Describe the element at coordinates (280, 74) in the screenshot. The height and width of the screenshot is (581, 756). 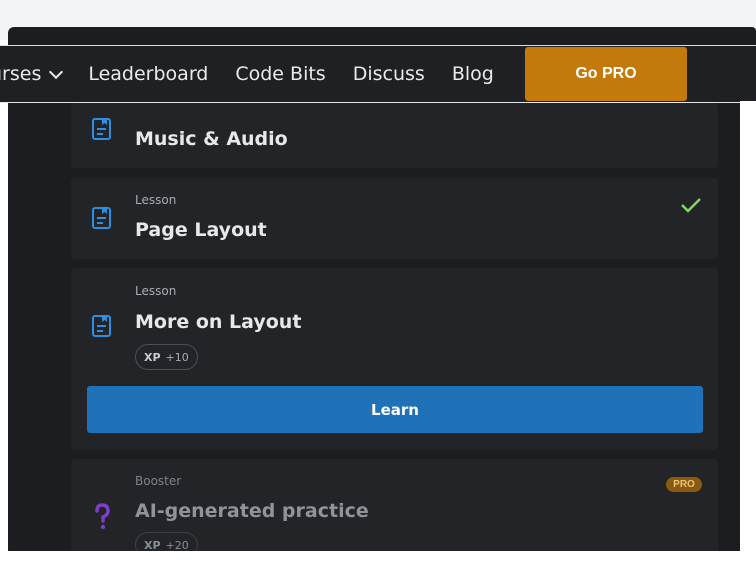
I see `nav-code-bits: Code Bits` at that location.